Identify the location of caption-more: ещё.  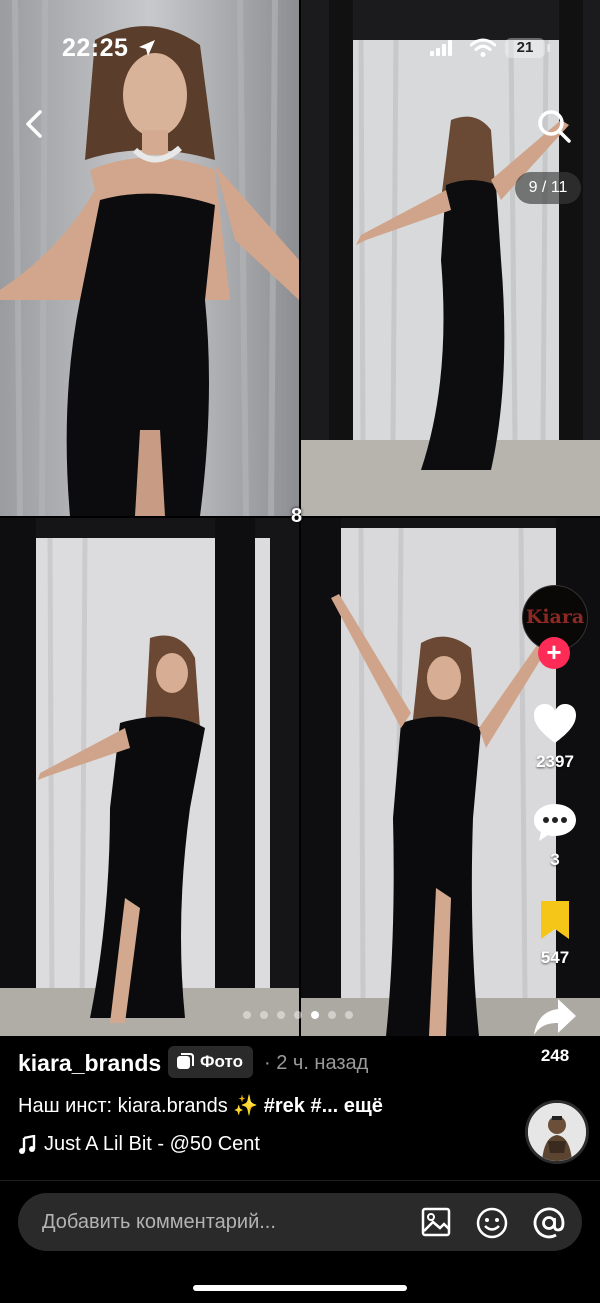
(360, 1106).